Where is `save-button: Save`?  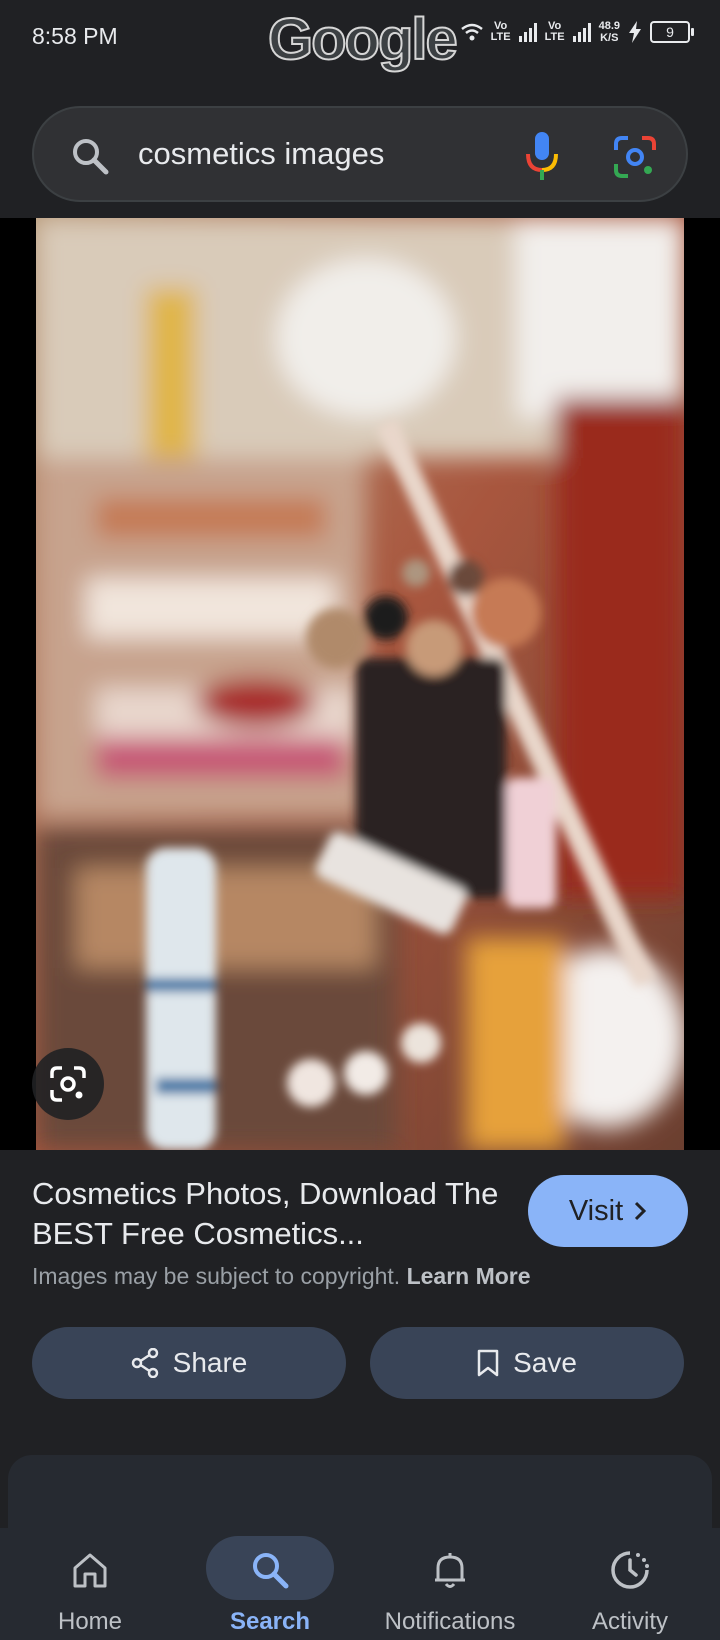
save-button: Save is located at coordinates (527, 1363).